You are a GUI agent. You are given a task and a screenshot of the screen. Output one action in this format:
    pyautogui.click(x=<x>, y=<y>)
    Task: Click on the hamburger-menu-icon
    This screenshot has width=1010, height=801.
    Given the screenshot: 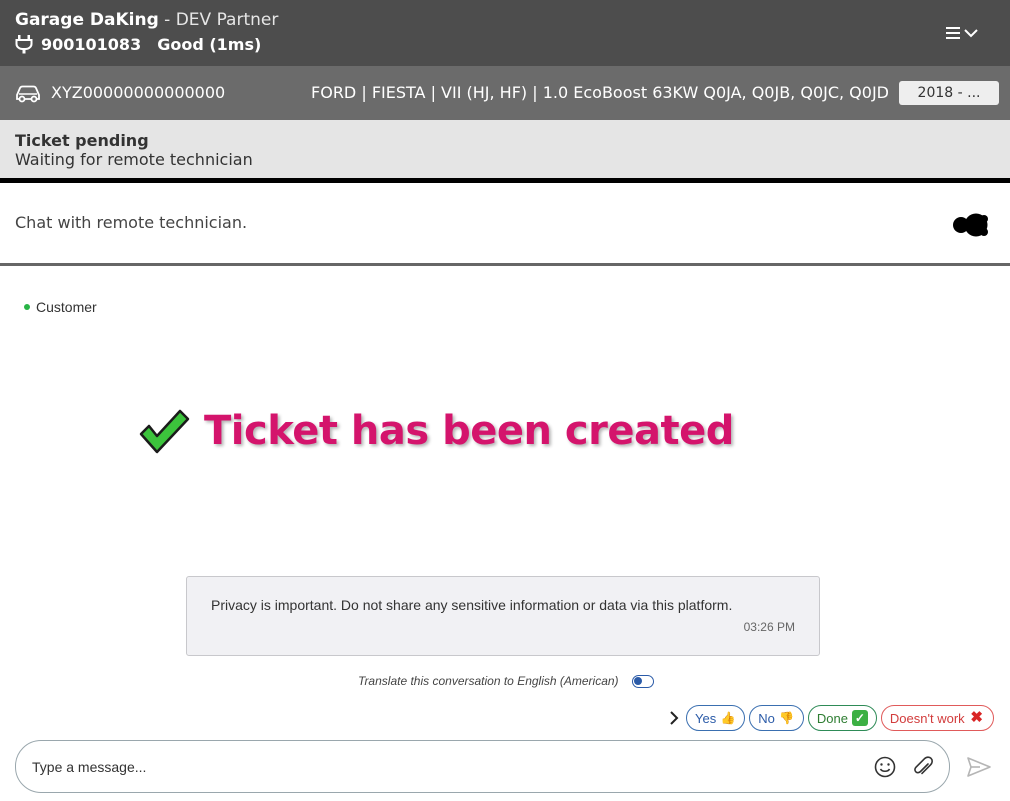 What is the action you would take?
    pyautogui.click(x=953, y=33)
    